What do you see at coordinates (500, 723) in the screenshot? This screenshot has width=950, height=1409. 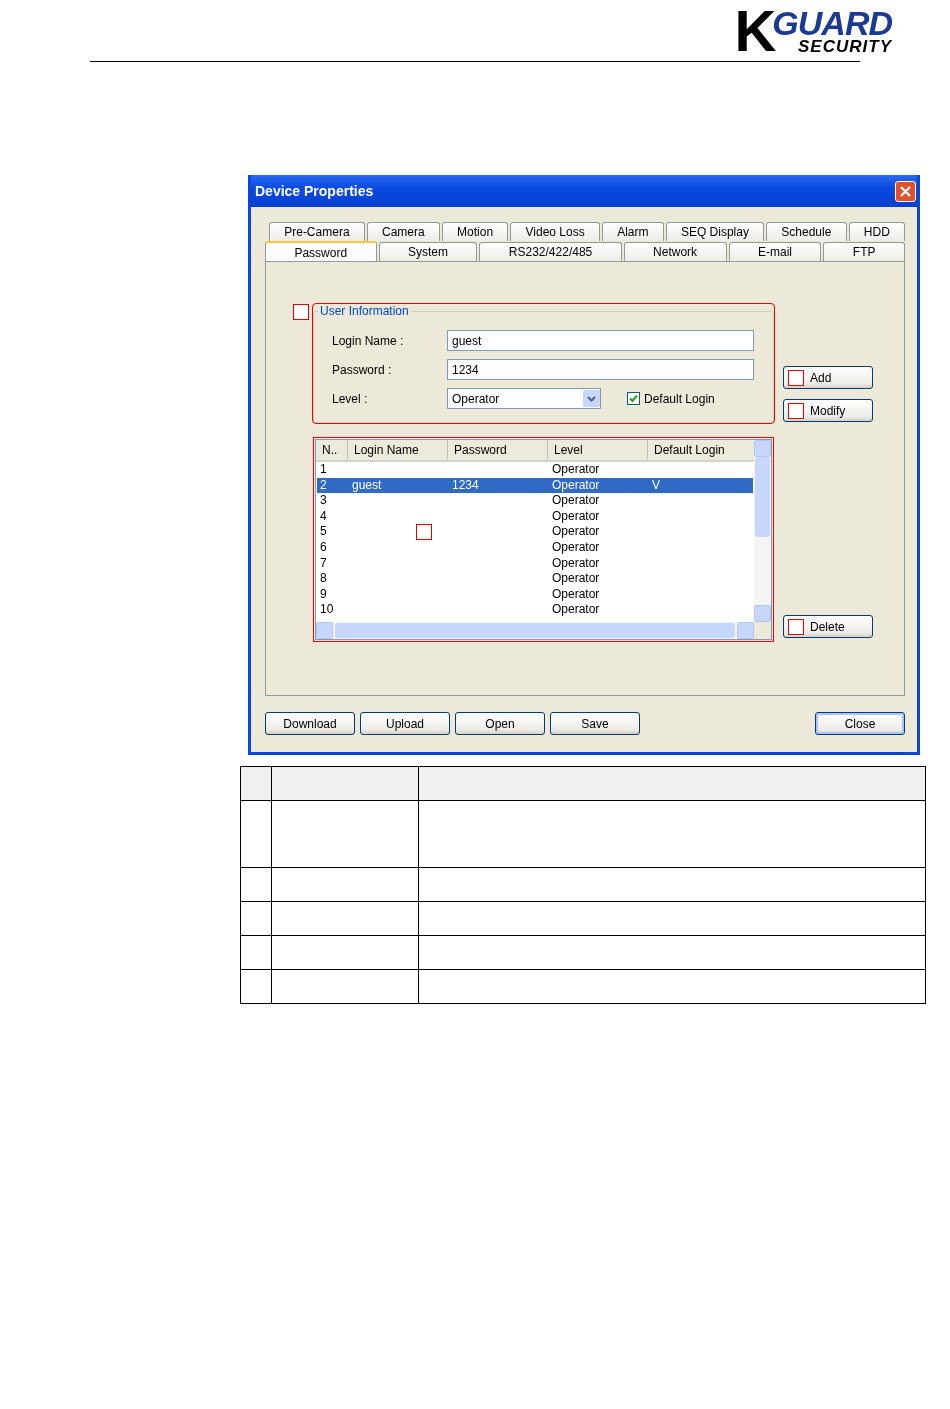 I see `dialog-button: Open` at bounding box center [500, 723].